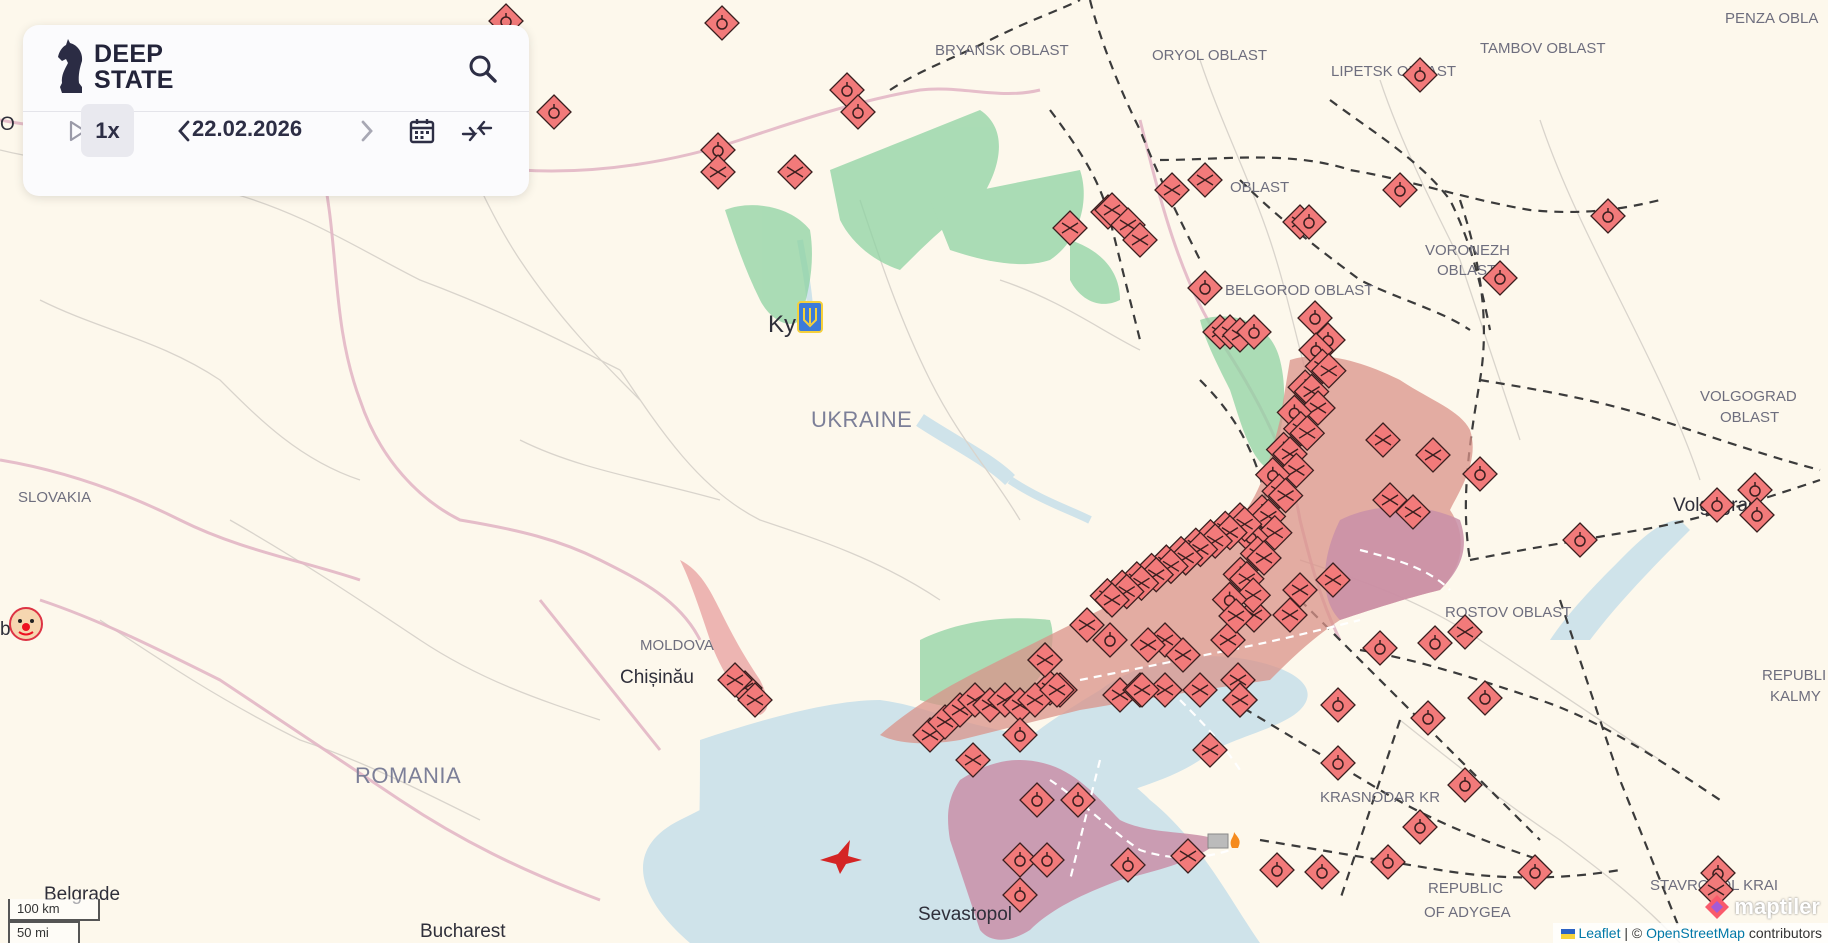 This screenshot has height=943, width=1828. Describe the element at coordinates (463, 931) in the screenshot. I see `label-bucharest: Bucharest` at that location.